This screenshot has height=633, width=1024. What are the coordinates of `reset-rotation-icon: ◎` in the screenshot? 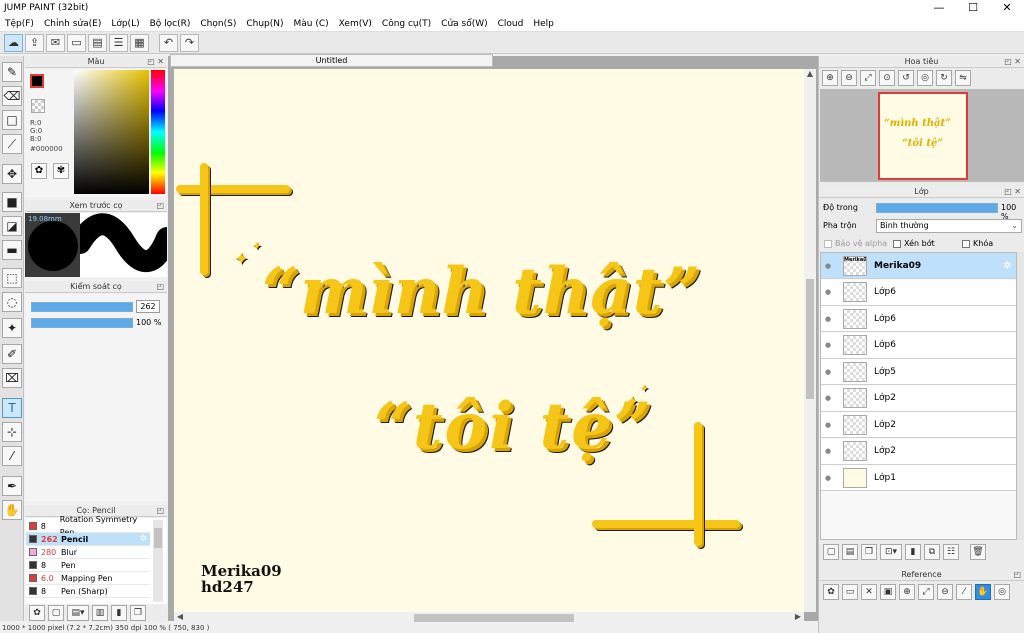 It's located at (925, 78).